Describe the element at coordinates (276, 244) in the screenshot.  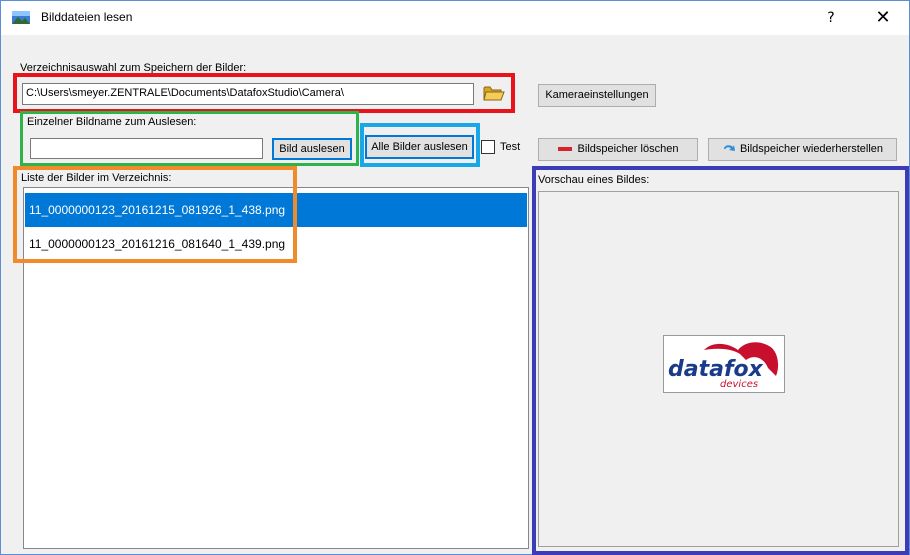
I see `image-list-item: 11_0000000123_20161216_081640_1_439.png` at that location.